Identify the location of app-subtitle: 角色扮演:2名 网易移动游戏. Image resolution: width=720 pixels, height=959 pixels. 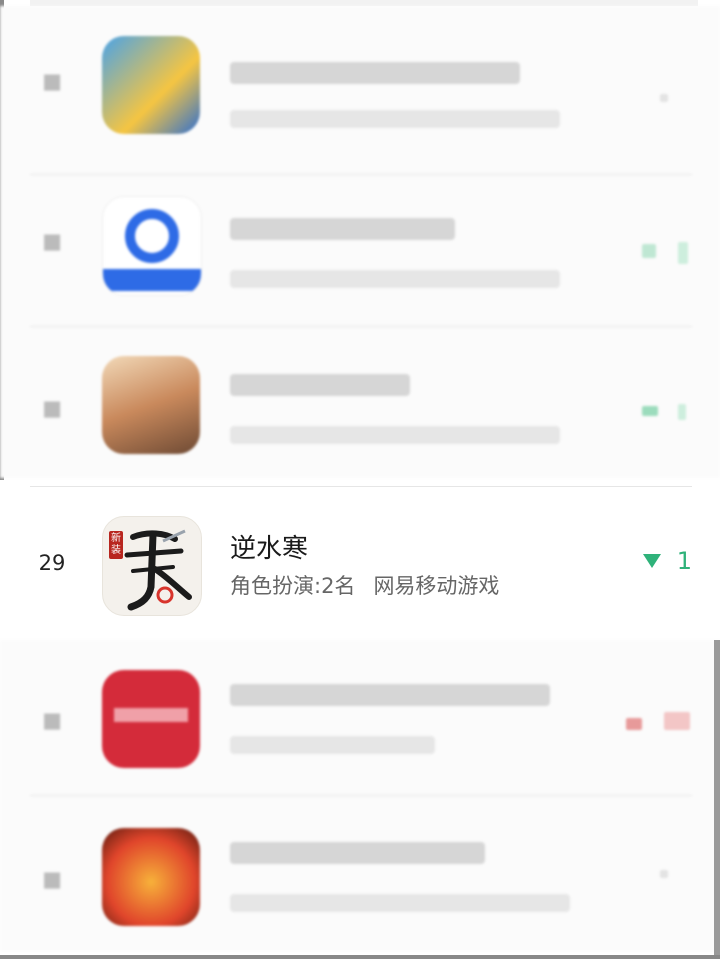
(364, 585).